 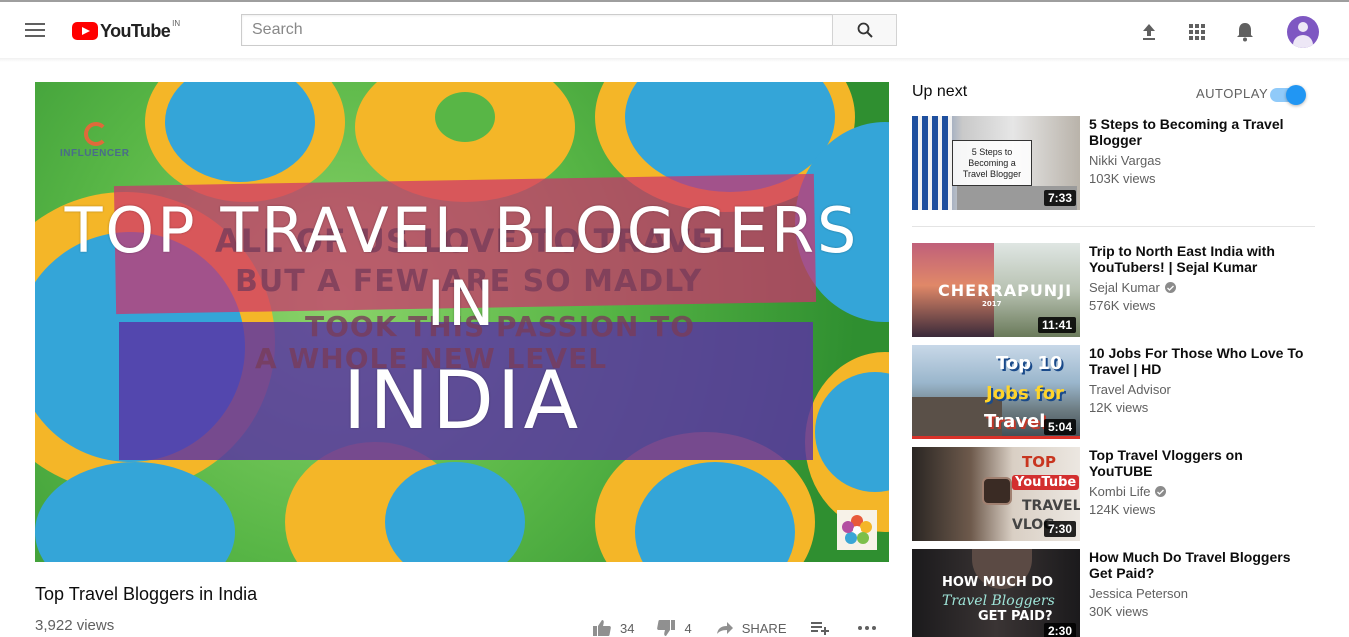 What do you see at coordinates (1303, 32) in the screenshot?
I see `avatar-icon` at bounding box center [1303, 32].